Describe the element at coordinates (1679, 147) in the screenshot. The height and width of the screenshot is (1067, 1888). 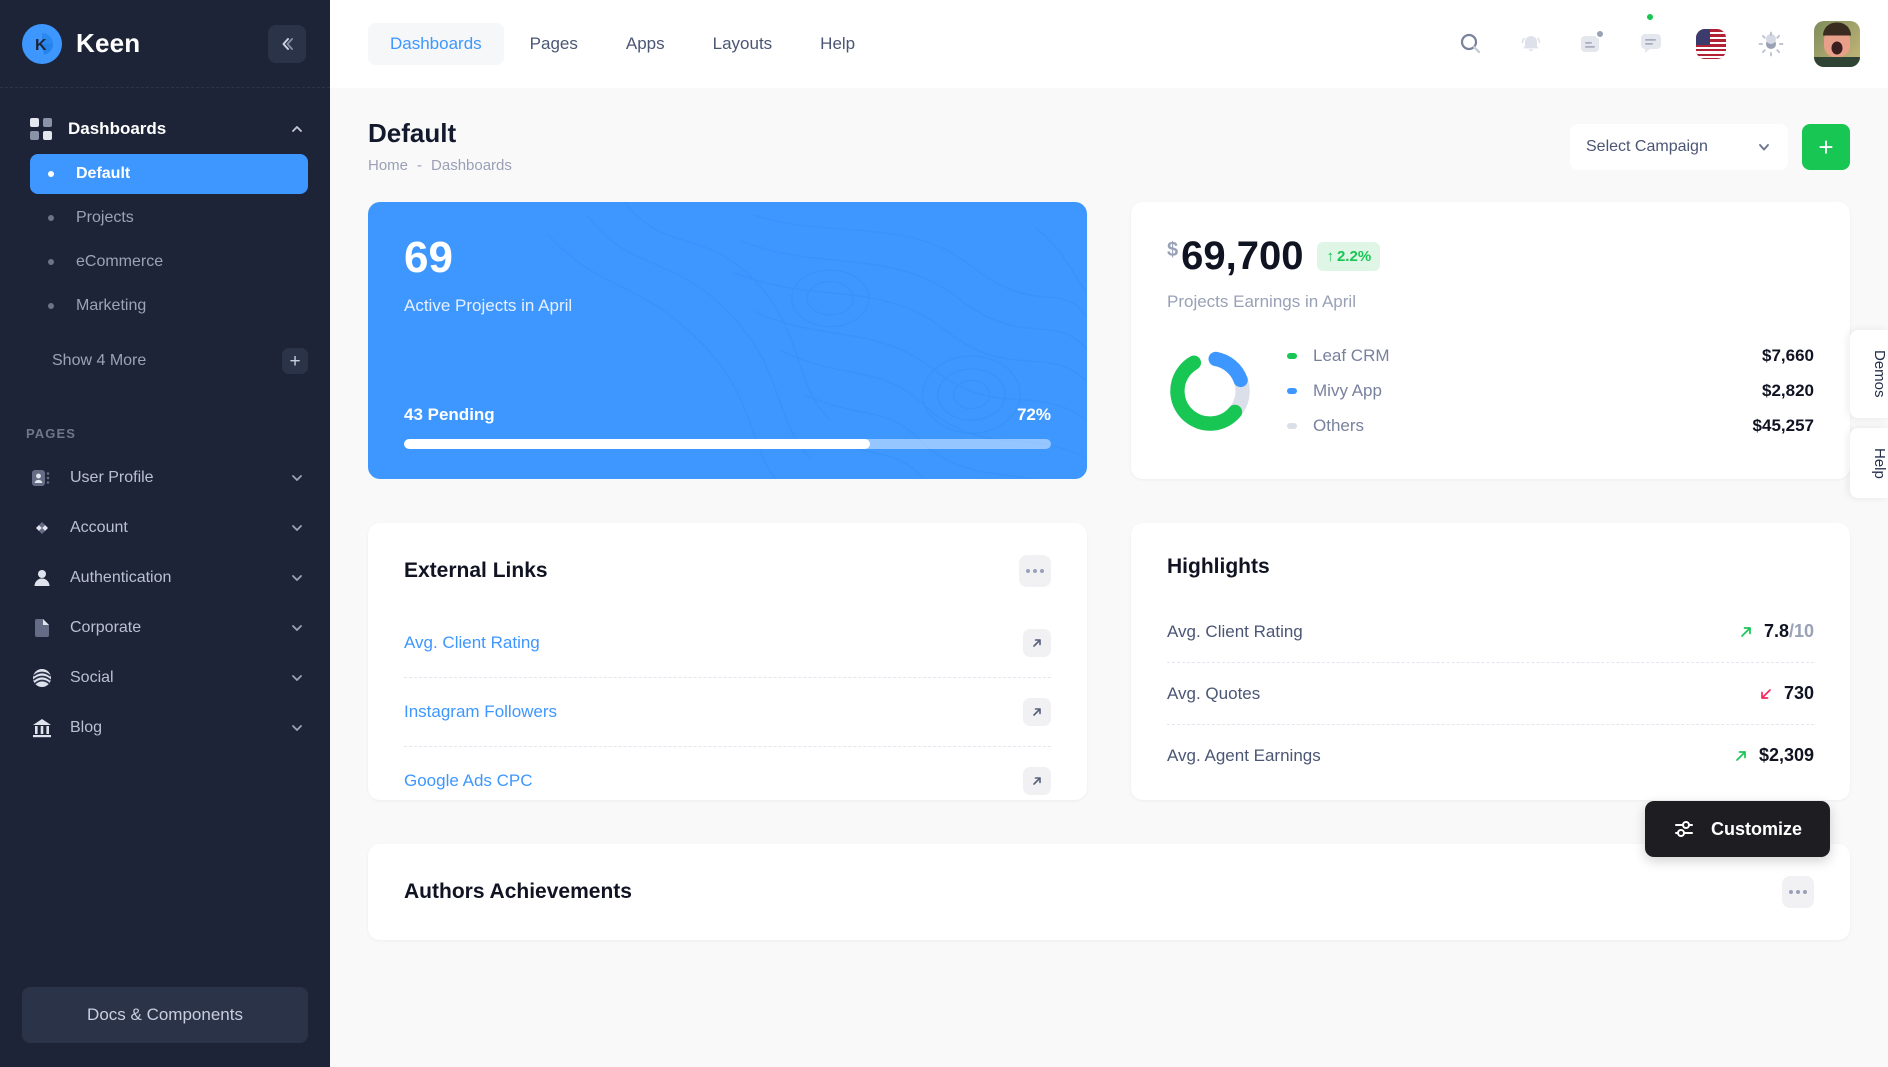
I see `campaign-select: Select Campaign` at that location.